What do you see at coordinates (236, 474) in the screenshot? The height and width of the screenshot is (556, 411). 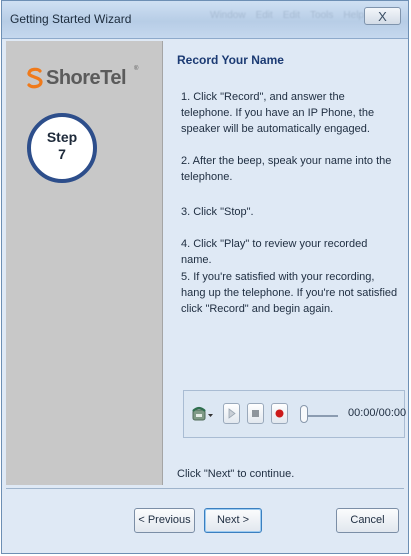 I see `continue-hint: Click "Next" to continue.` at bounding box center [236, 474].